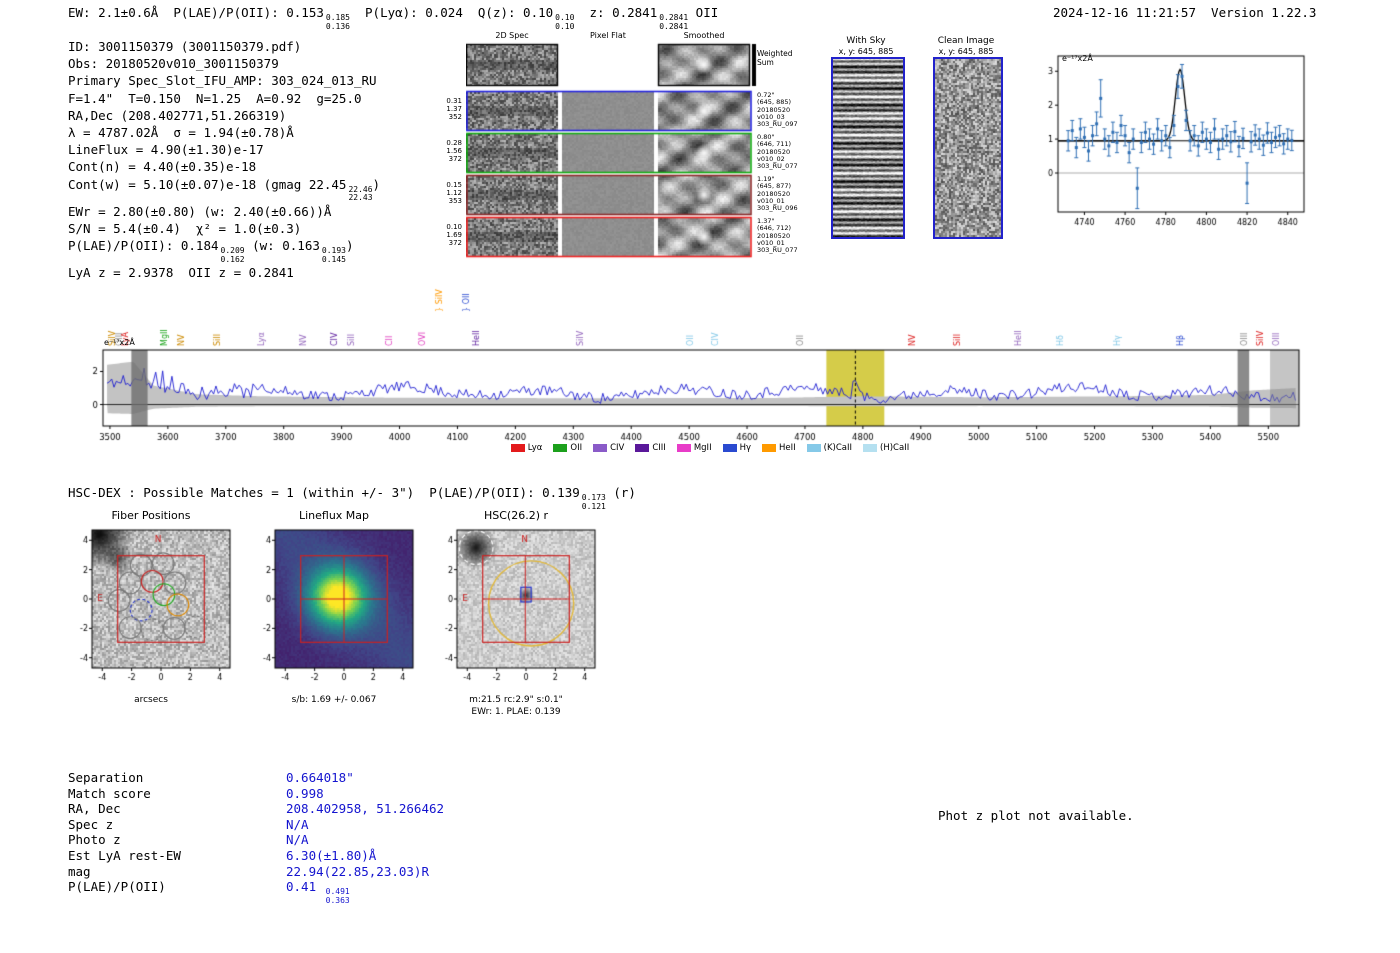 The height and width of the screenshot is (953, 1400). What do you see at coordinates (608, 35) in the screenshot?
I see `spec2d-col-title-pixelflat: Pixel Flat` at bounding box center [608, 35].